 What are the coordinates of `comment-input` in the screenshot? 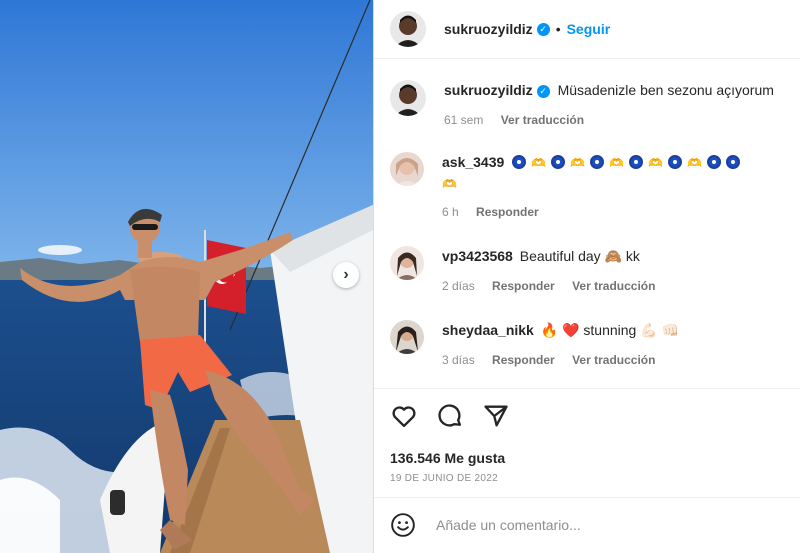 It's located at (601, 525).